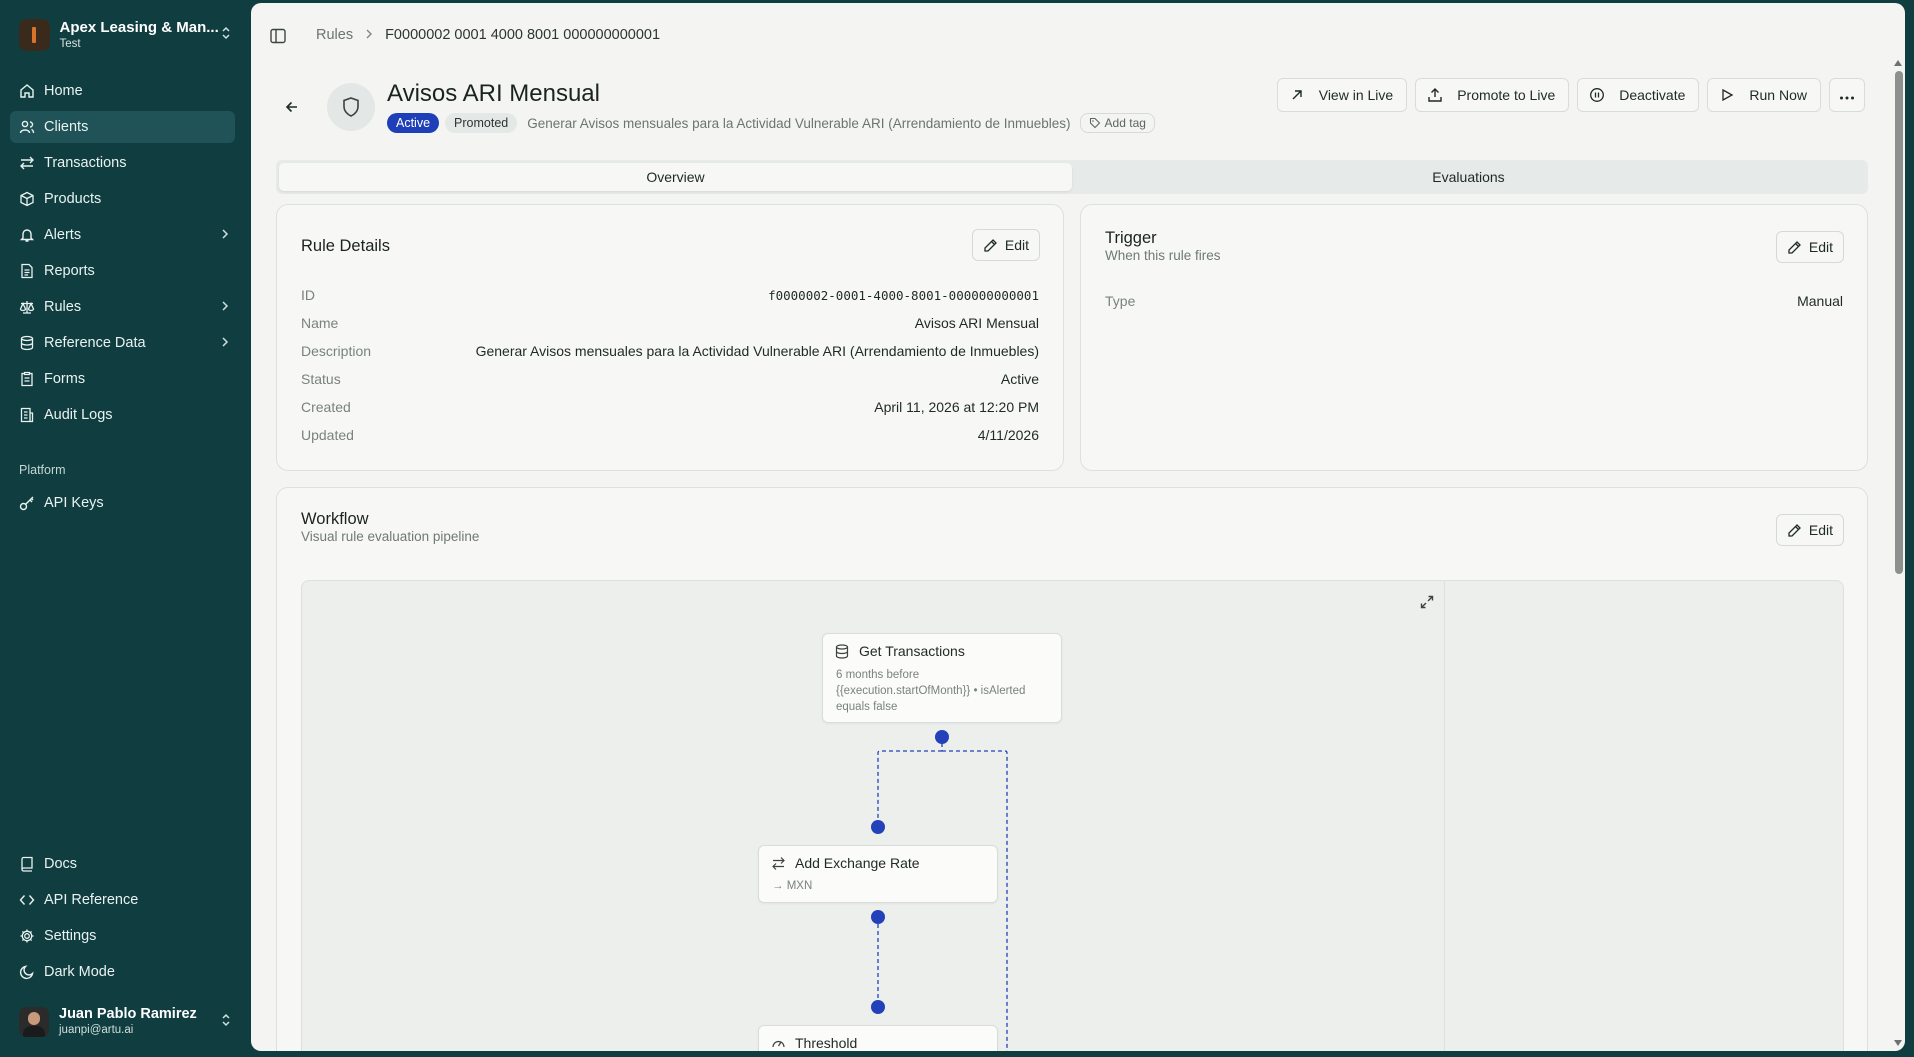  I want to click on tab-bar: Overview Evaluations, so click(1072, 177).